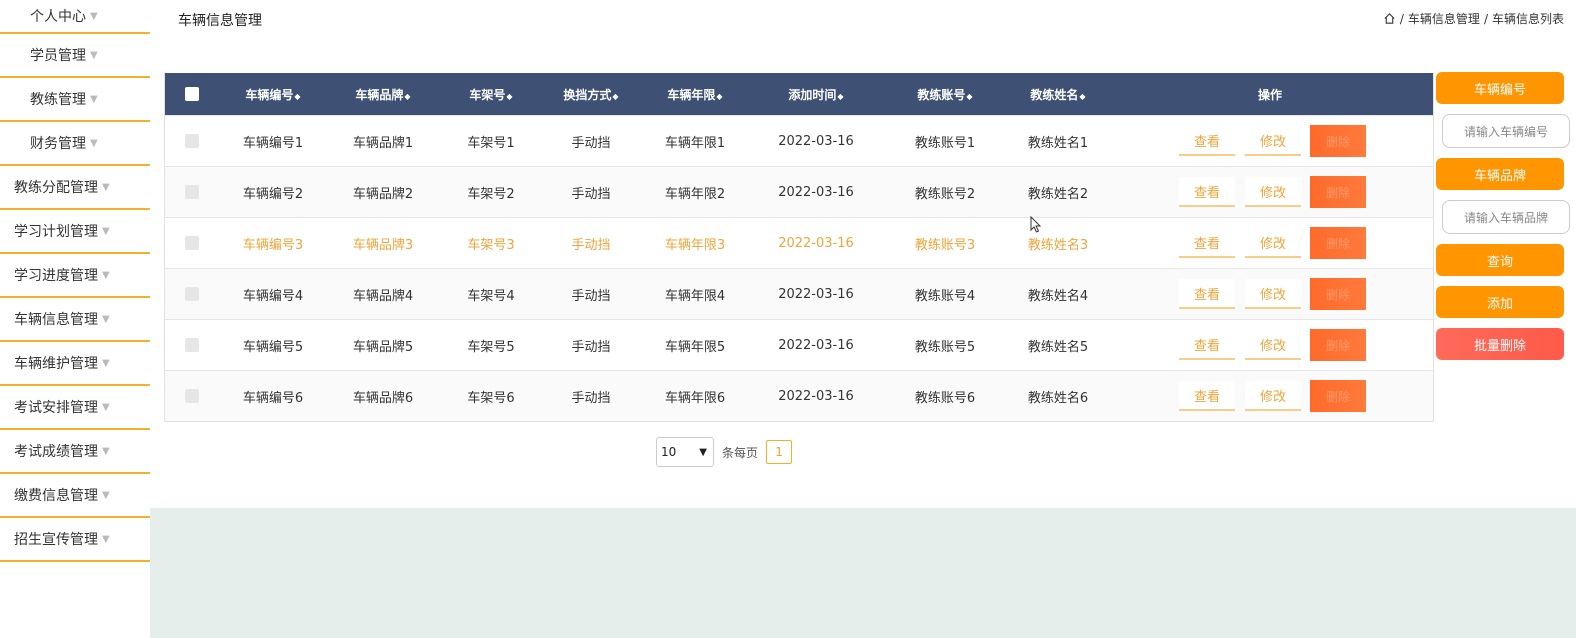 Image resolution: width=1576 pixels, height=638 pixels. I want to click on select-all-checkbox, so click(192, 94).